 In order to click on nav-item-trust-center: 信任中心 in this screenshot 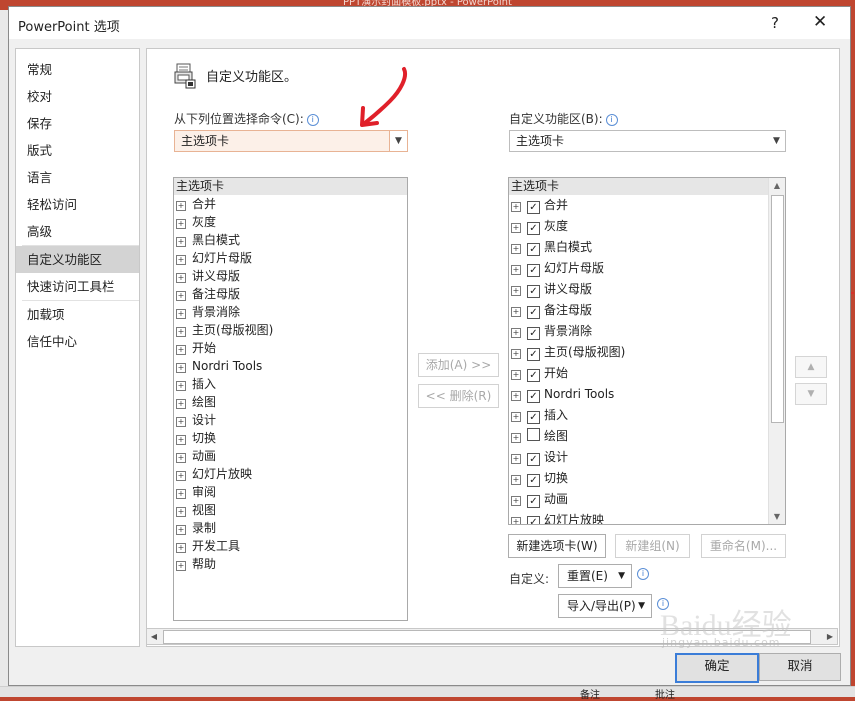, I will do `click(77, 341)`.